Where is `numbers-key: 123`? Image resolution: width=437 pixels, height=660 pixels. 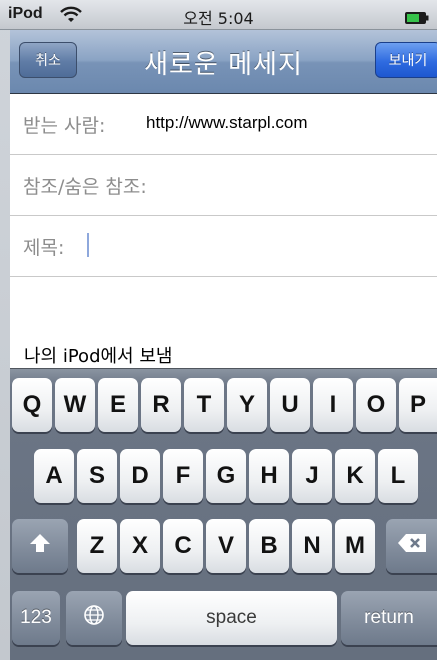
numbers-key: 123 is located at coordinates (36, 618).